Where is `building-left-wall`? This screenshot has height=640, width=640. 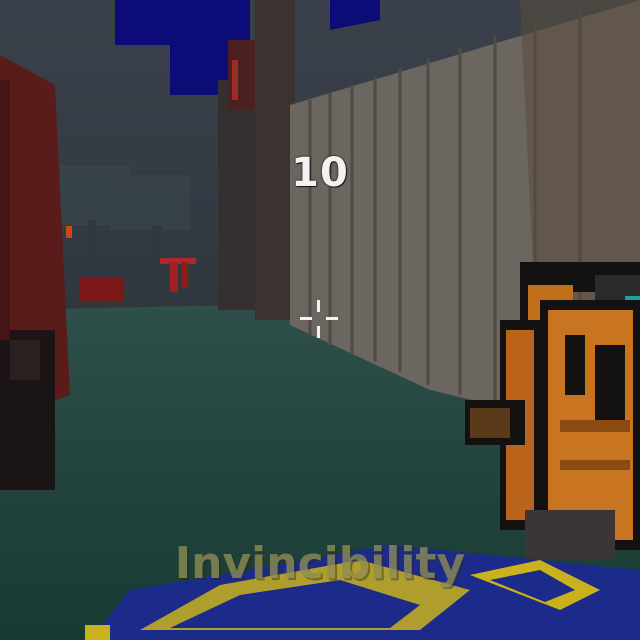
building-left-wall is located at coordinates (238, 195).